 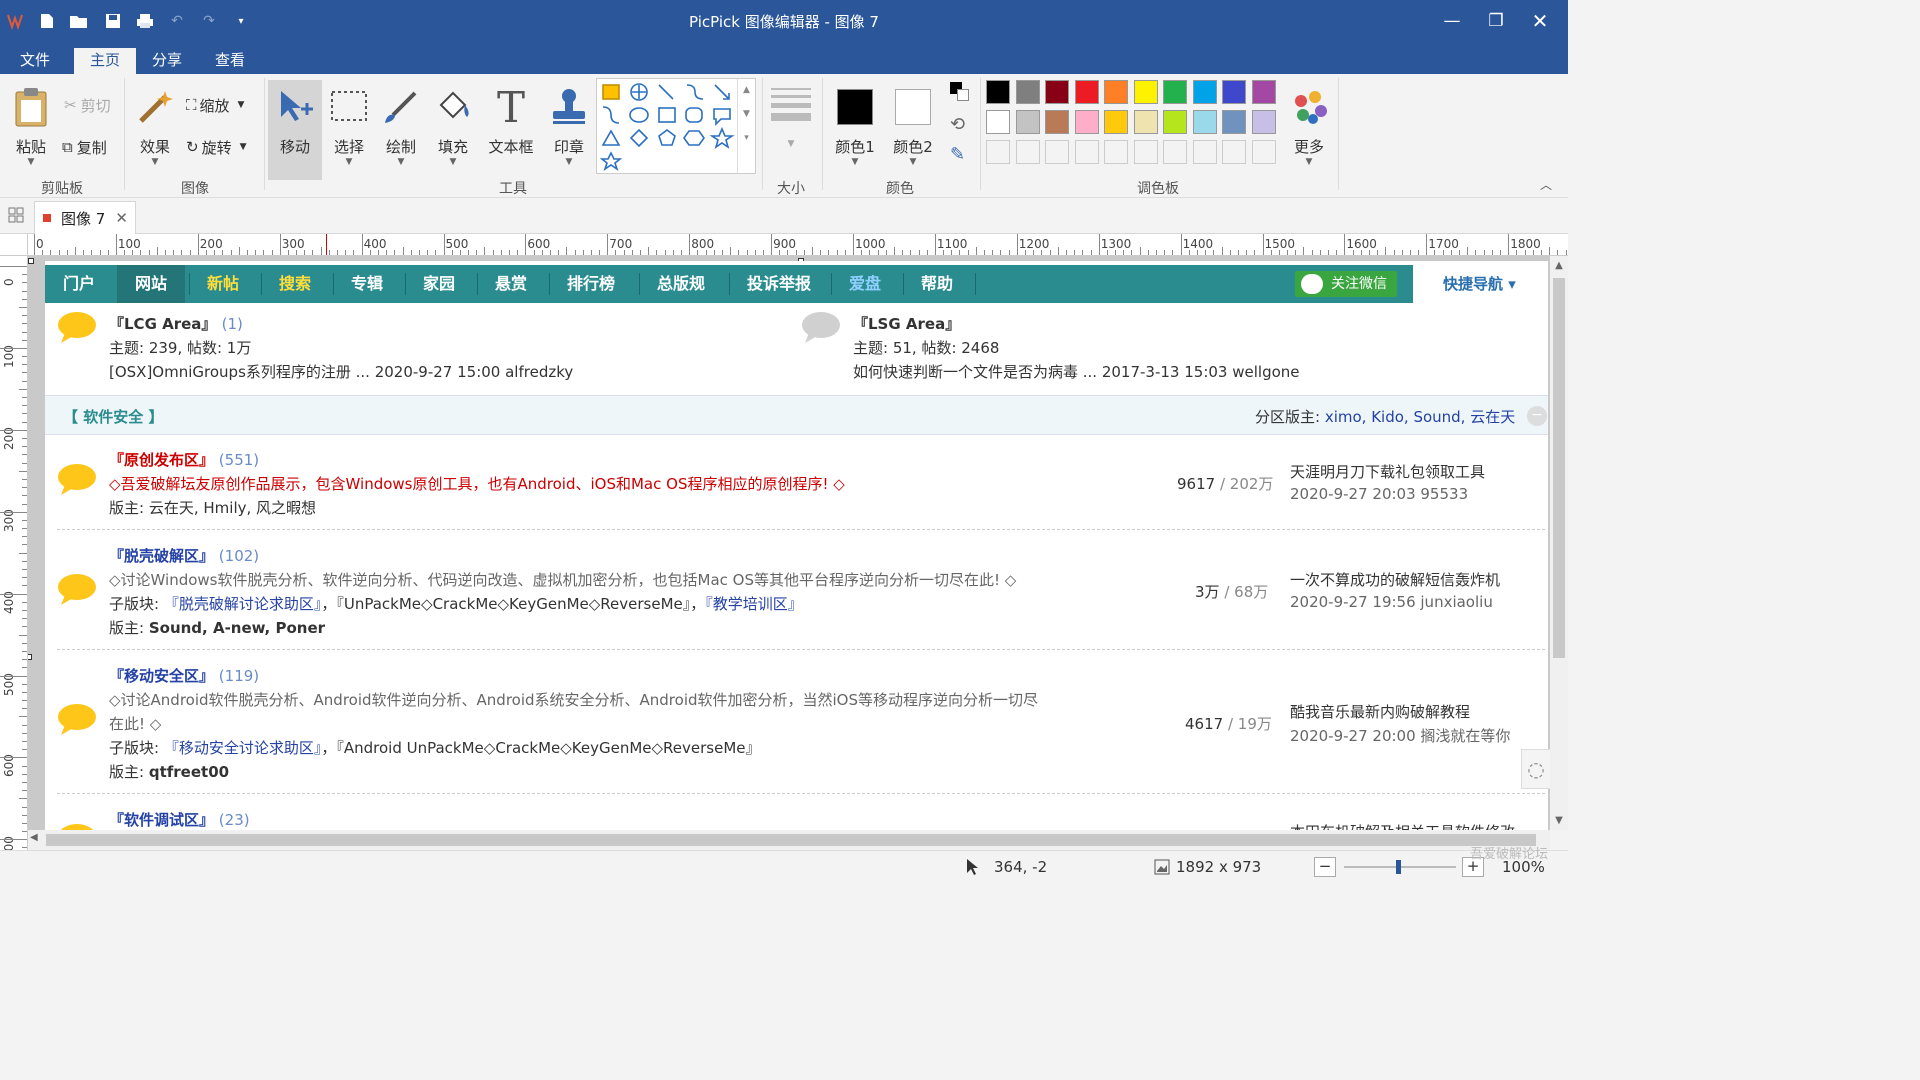 I want to click on horizontal-scroll-thumb, so click(x=791, y=840).